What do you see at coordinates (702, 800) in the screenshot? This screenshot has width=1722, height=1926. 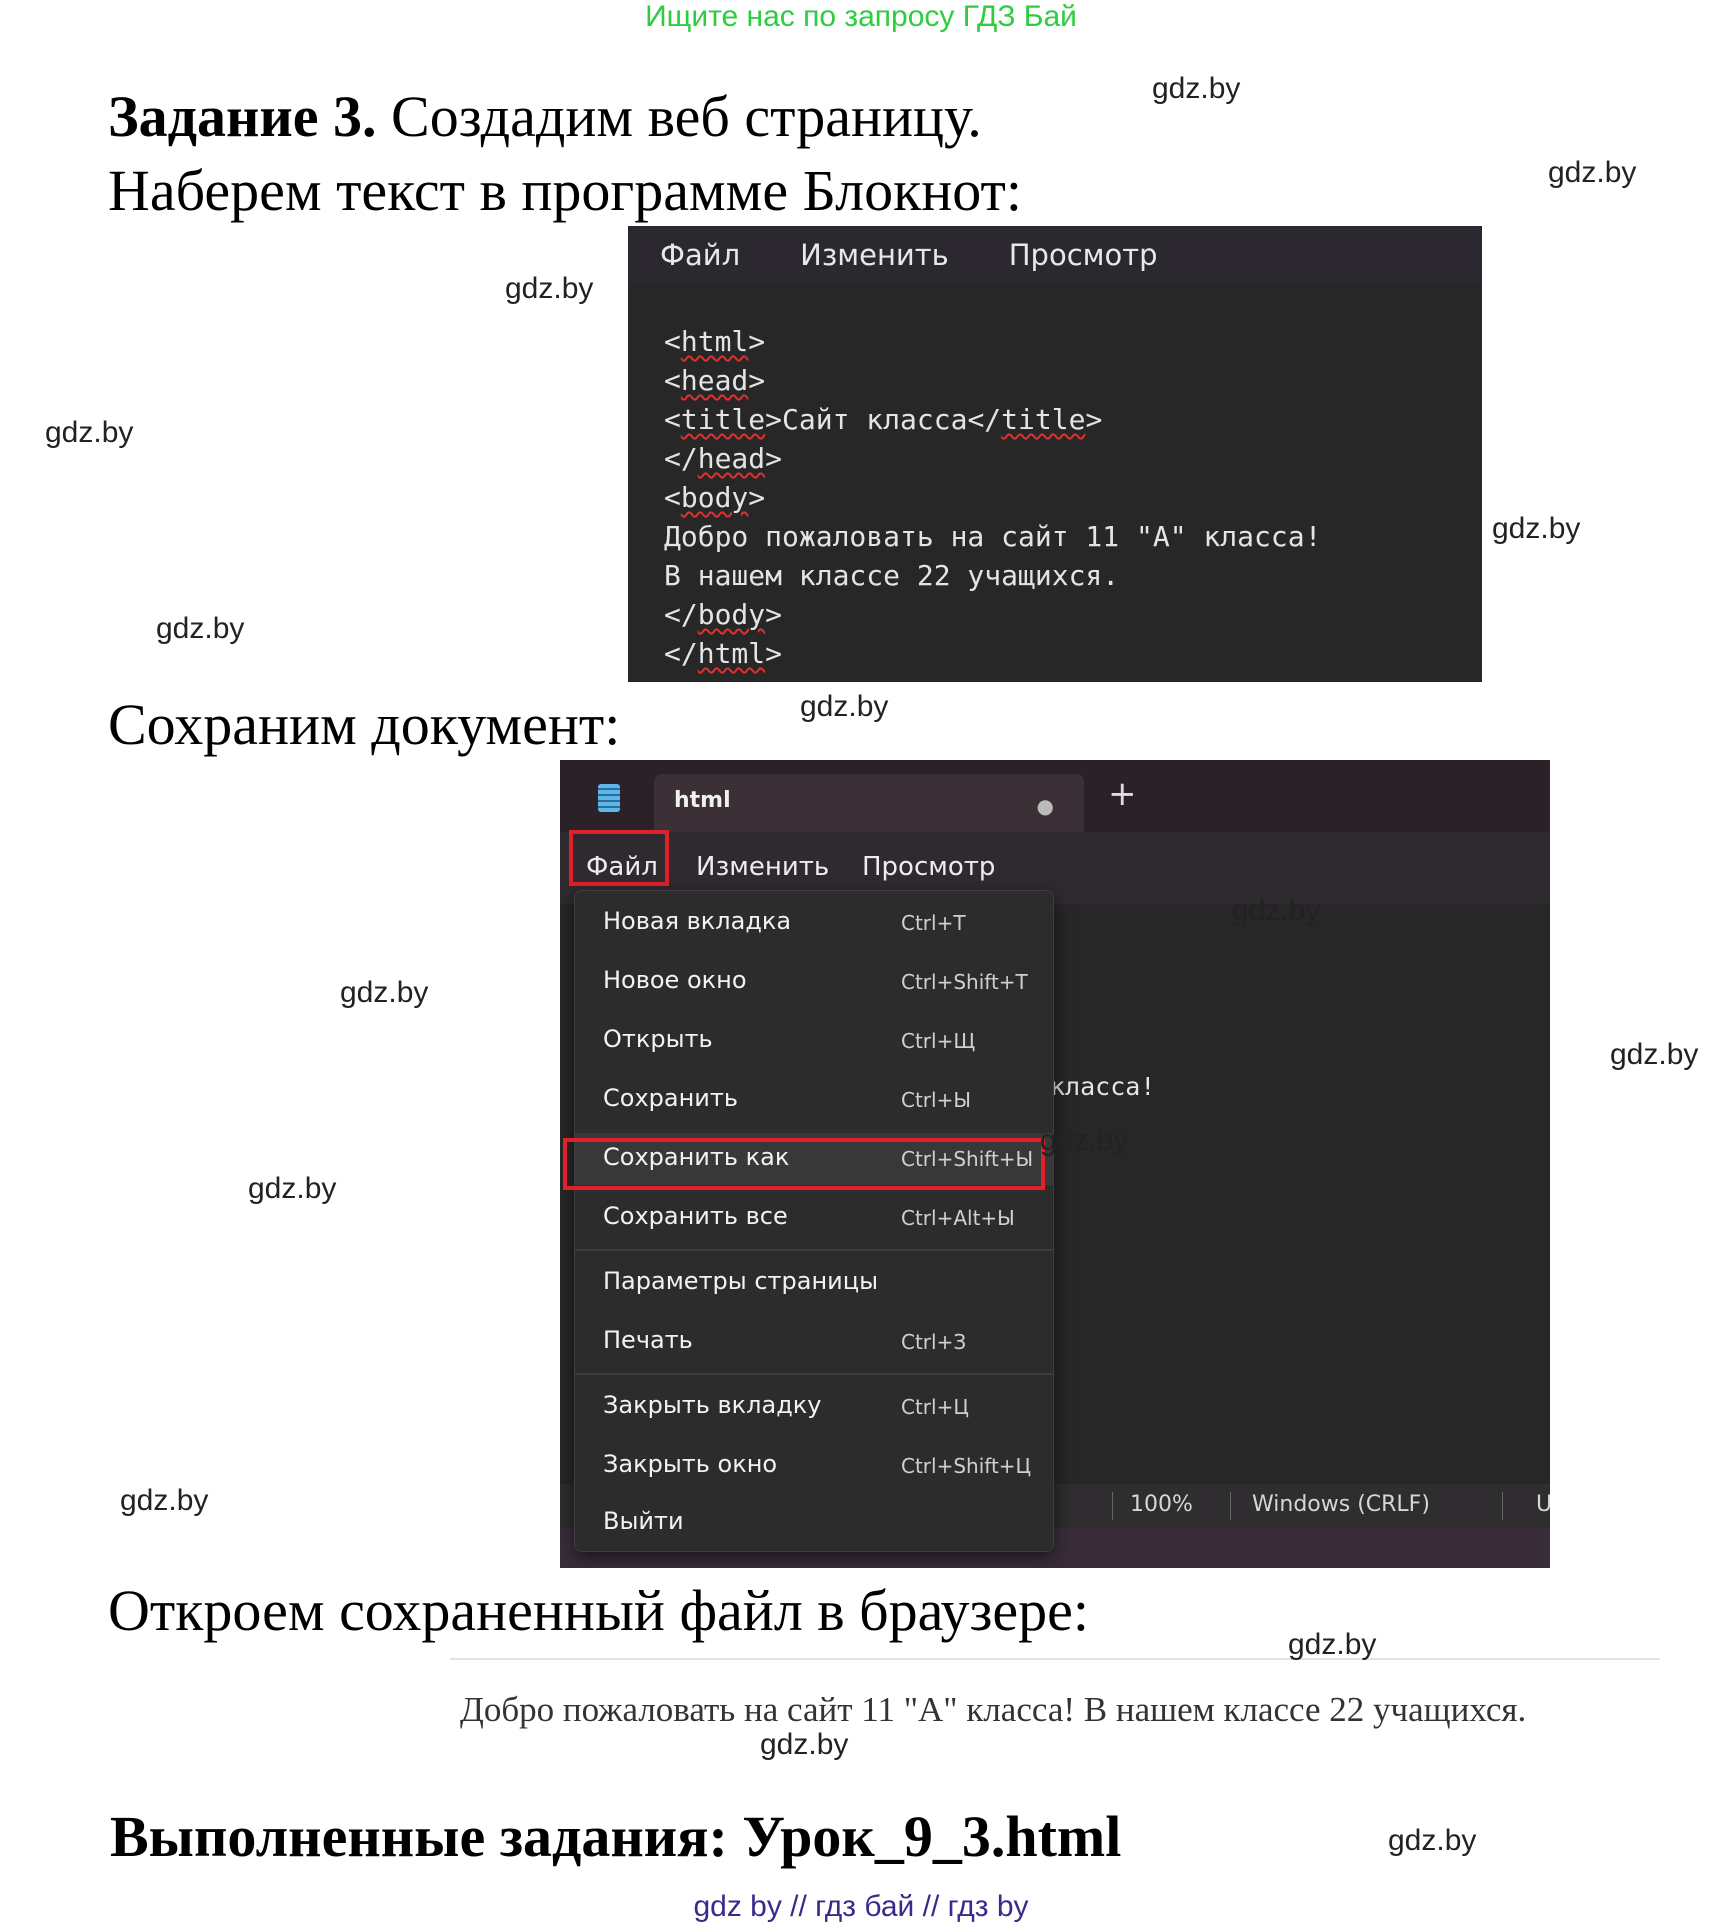 I see `tab-title: html` at bounding box center [702, 800].